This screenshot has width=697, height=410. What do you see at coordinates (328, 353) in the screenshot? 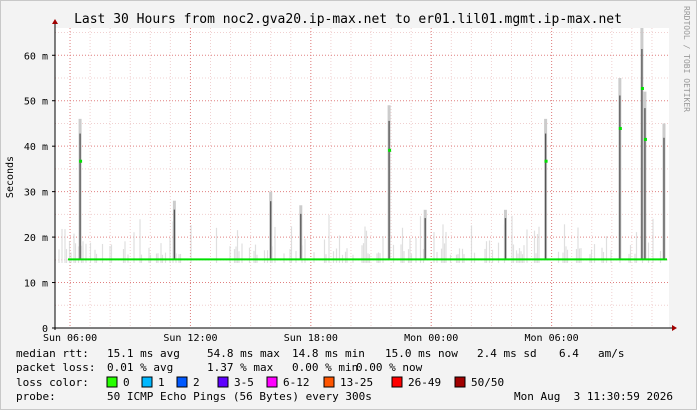
I see `median-rtt-min: 14.8 ms min` at bounding box center [328, 353].